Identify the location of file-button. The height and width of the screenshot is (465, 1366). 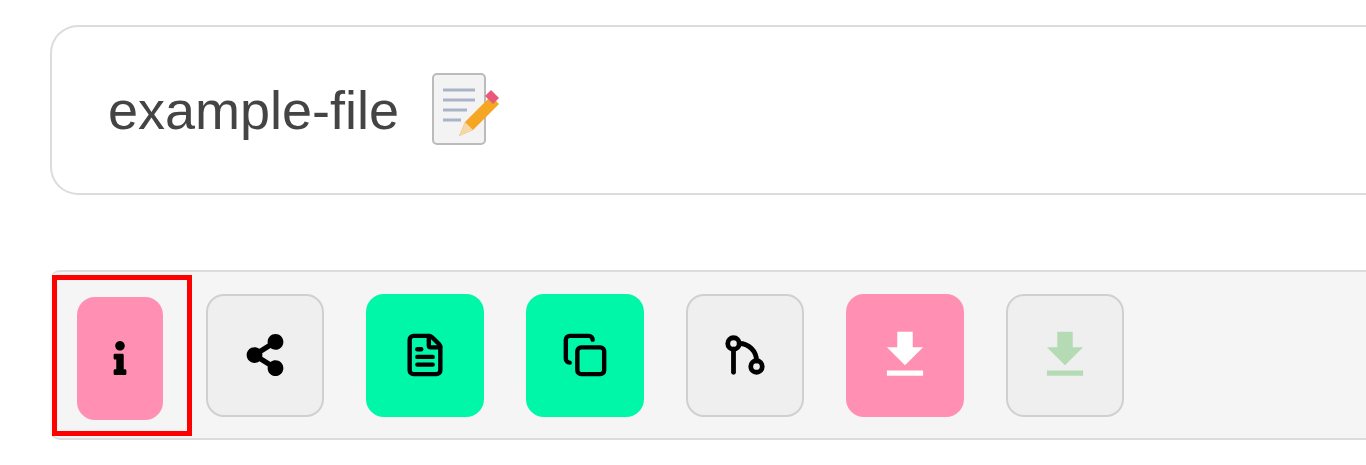
(425, 355).